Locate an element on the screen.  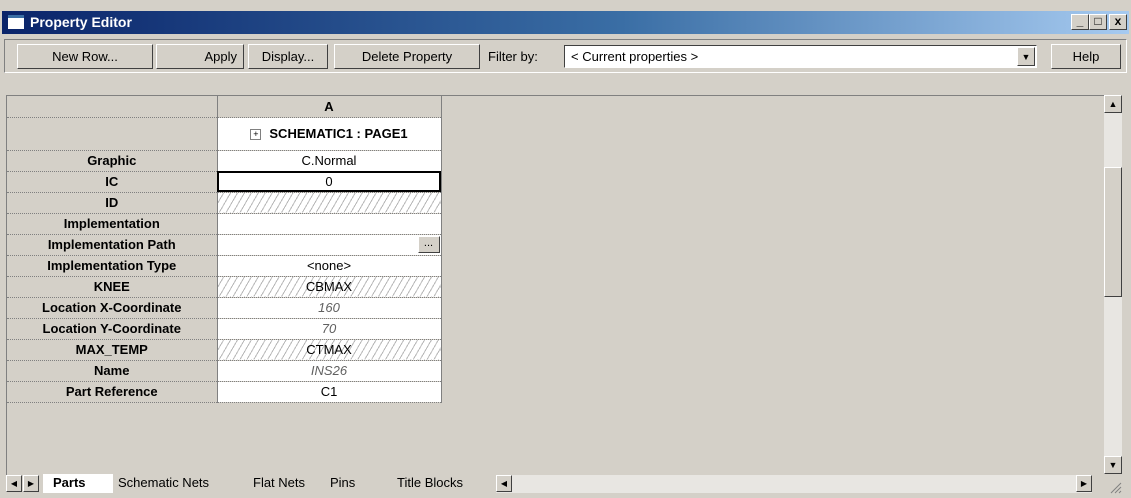
value-cell: <none> is located at coordinates (329, 266).